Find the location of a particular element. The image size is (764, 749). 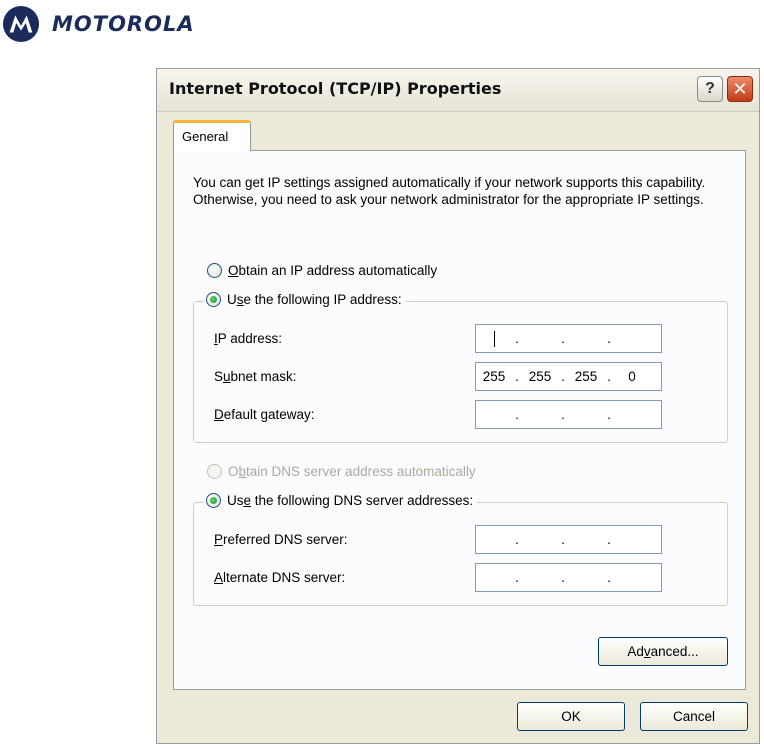

help-button: ? is located at coordinates (710, 89).